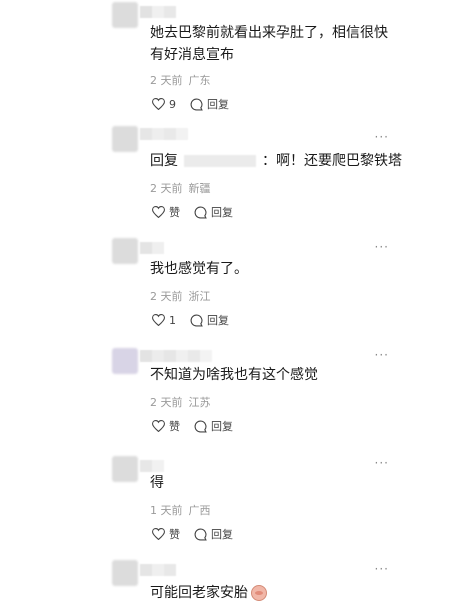 The height and width of the screenshot is (604, 451). I want to click on comment-text: 我也感觉有了。, so click(199, 269).